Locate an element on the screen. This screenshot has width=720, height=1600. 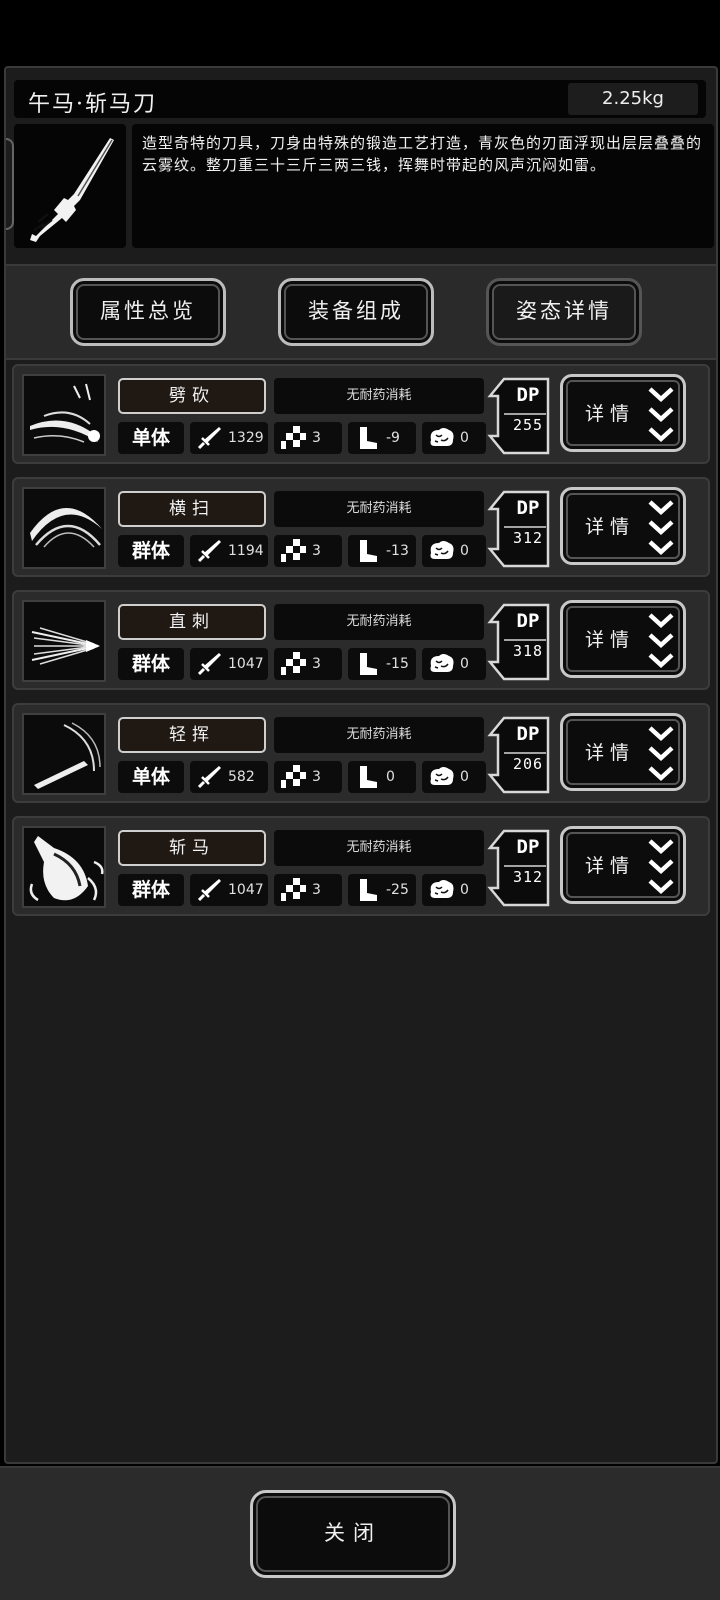
attack-stat: 1194 is located at coordinates (229, 551).